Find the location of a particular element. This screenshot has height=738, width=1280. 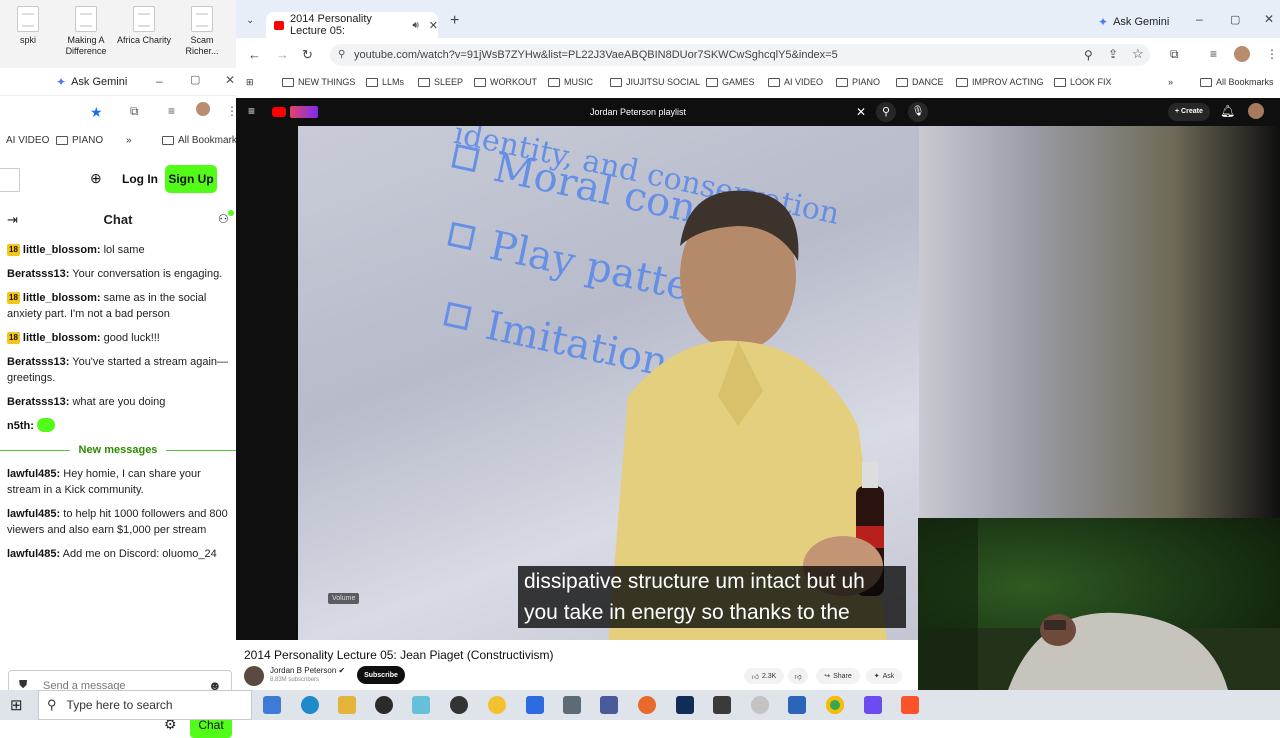

bookmark-look-fix: LOOK FIX is located at coordinates (1083, 82).